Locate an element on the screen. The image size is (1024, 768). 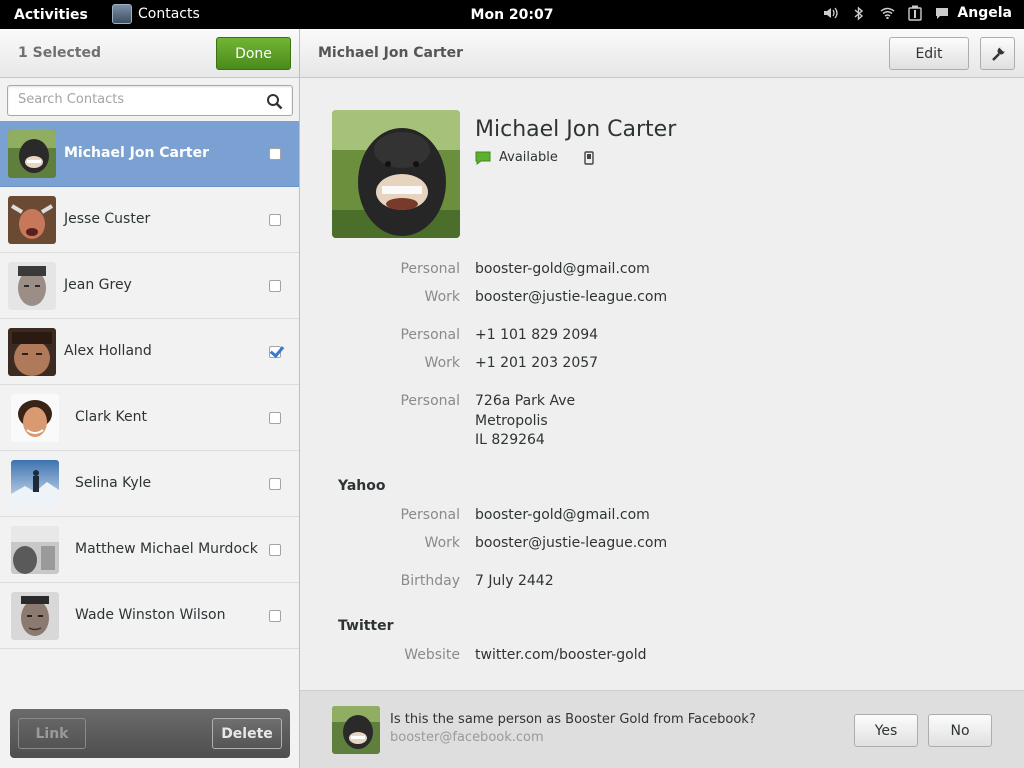
contact-photo is located at coordinates (396, 174).